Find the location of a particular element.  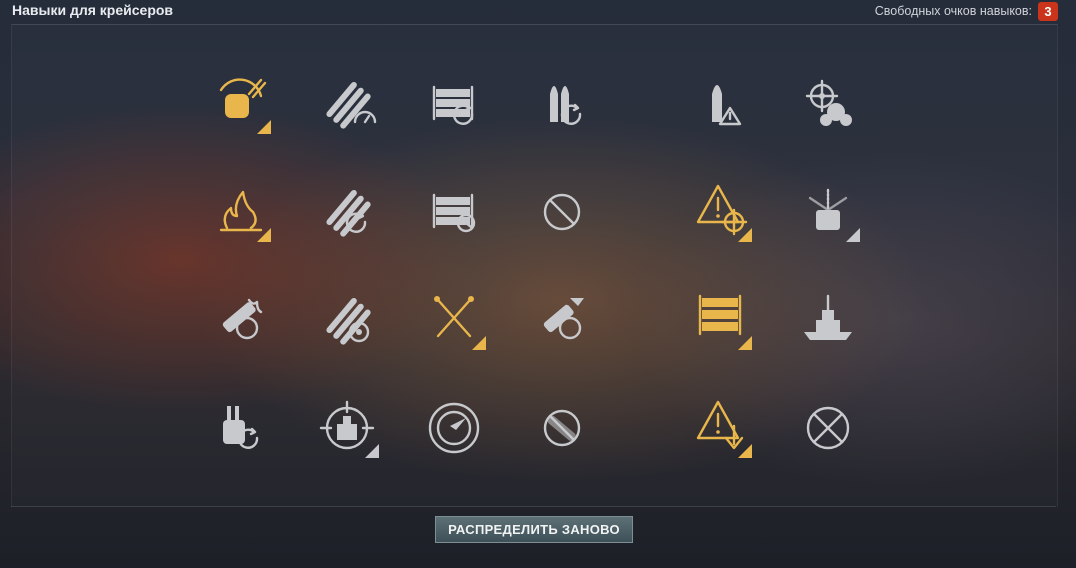

skill-torpedo-speed is located at coordinates (349, 104).